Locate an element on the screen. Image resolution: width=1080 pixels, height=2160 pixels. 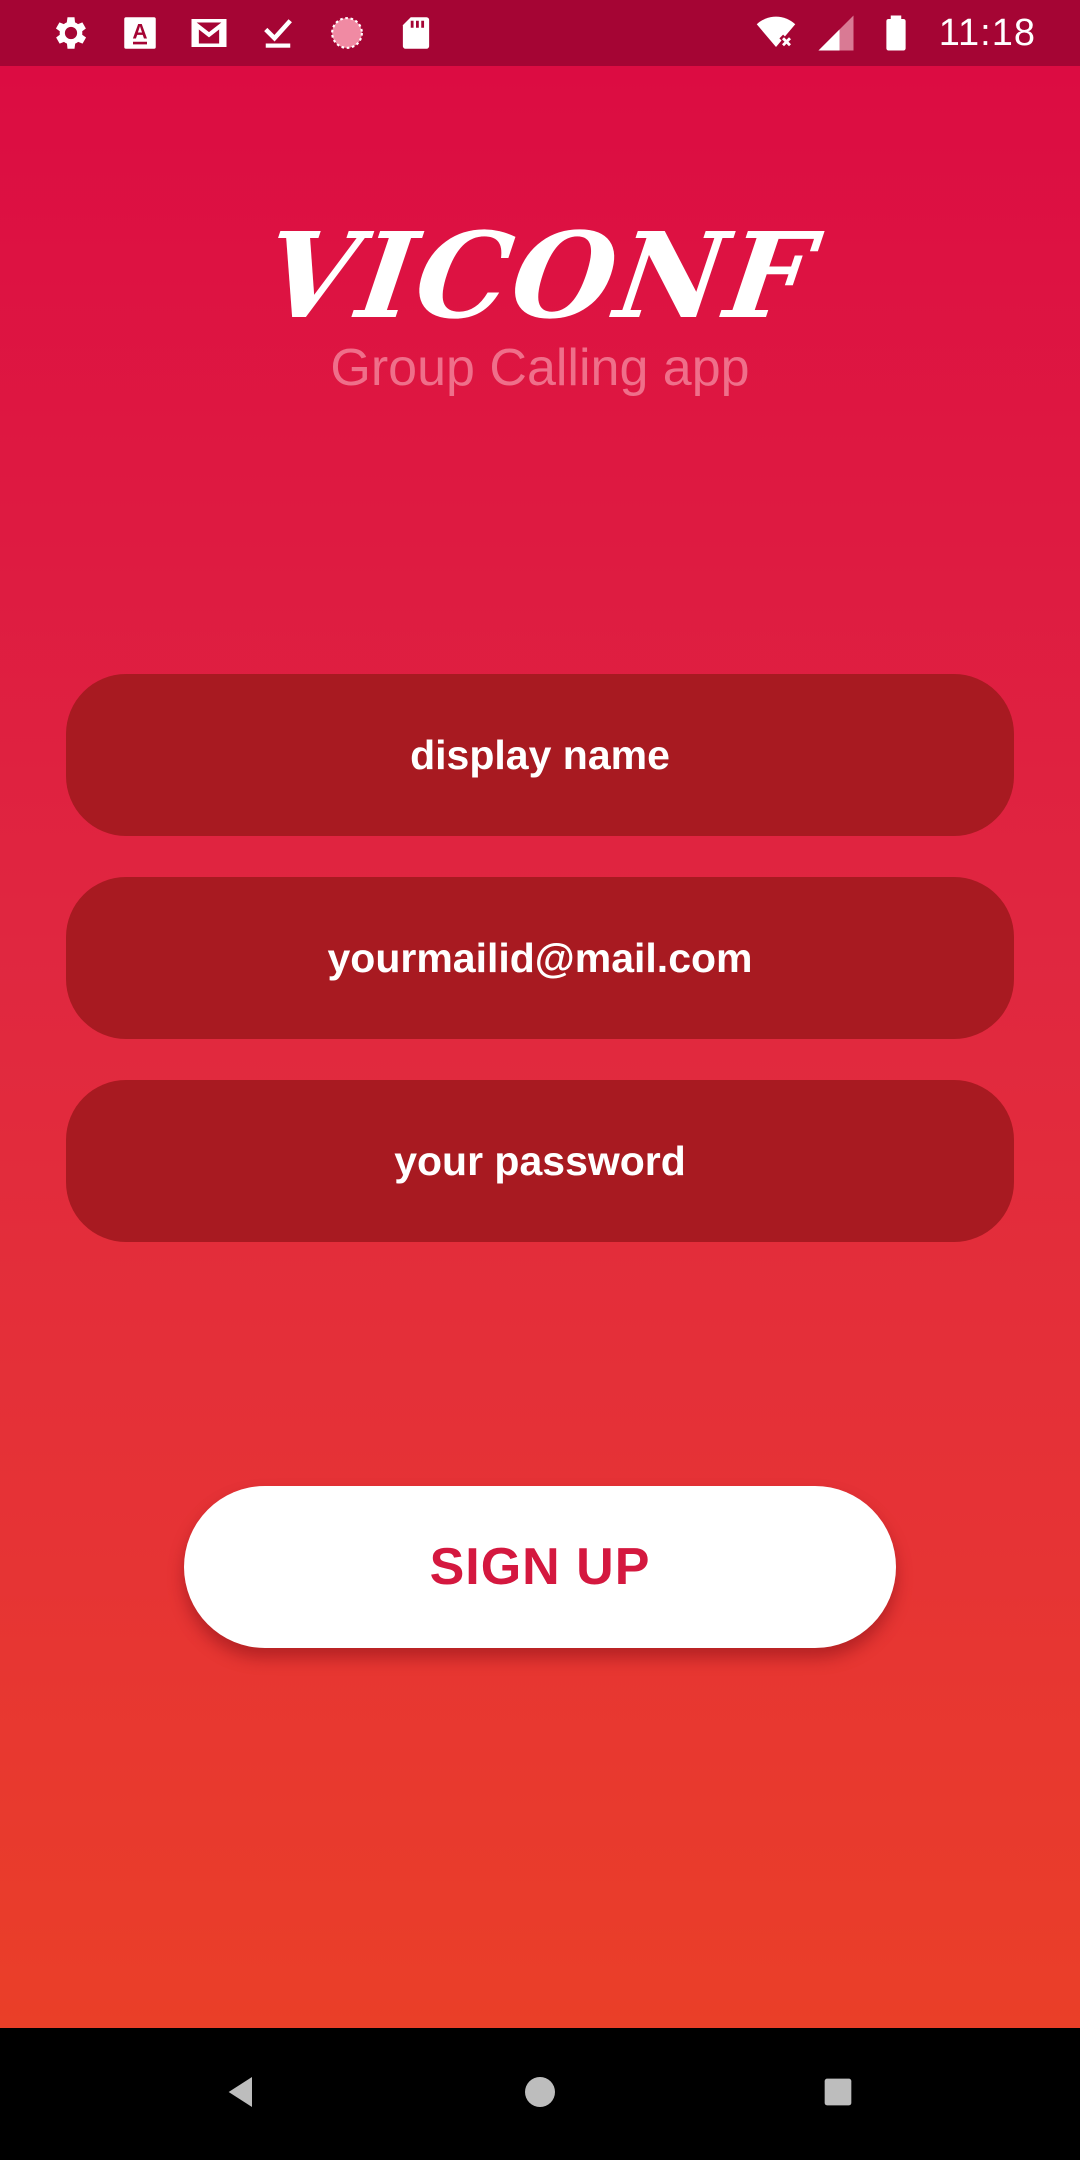
wifi-off-icon is located at coordinates (776, 33).